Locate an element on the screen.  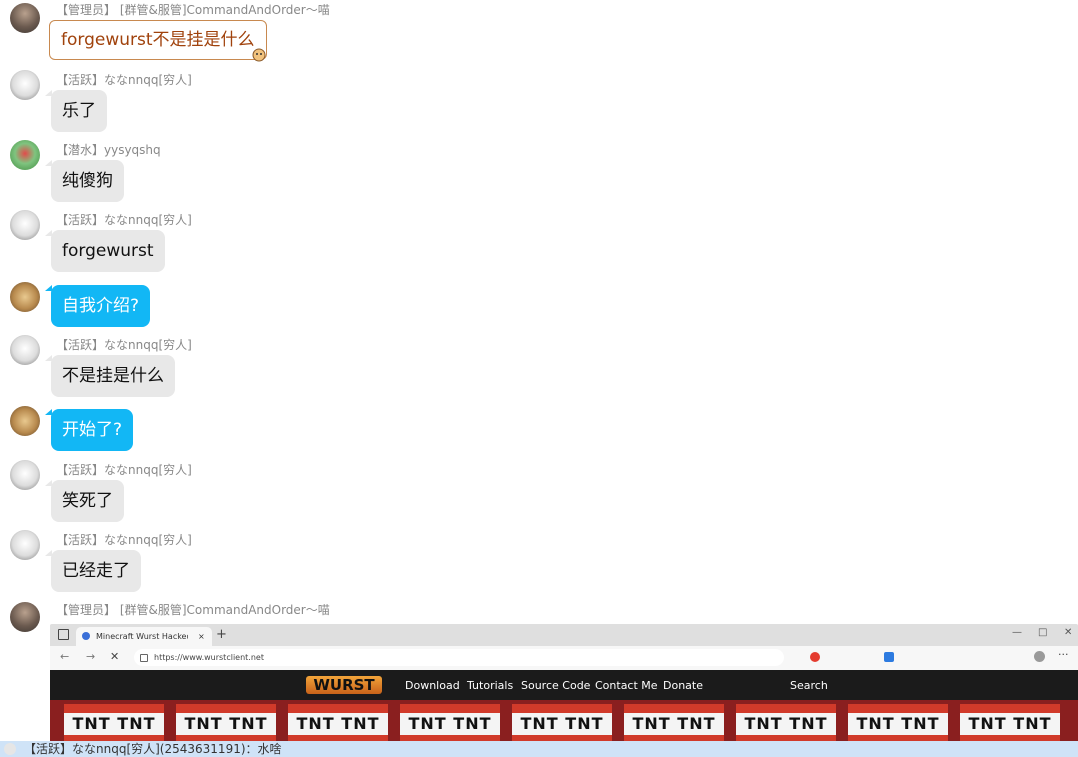
nav-download: Download is located at coordinates (432, 685).